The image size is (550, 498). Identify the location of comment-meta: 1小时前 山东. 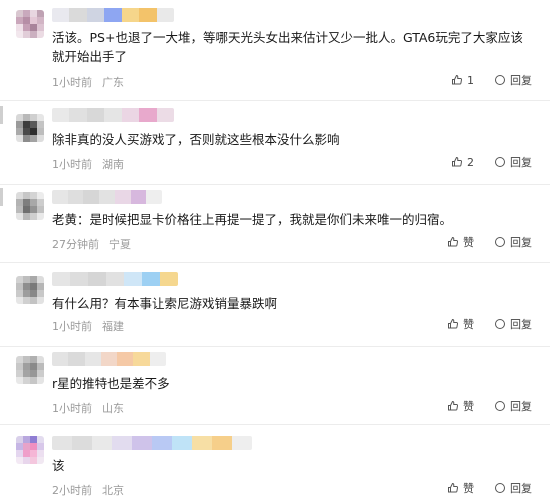
(88, 408).